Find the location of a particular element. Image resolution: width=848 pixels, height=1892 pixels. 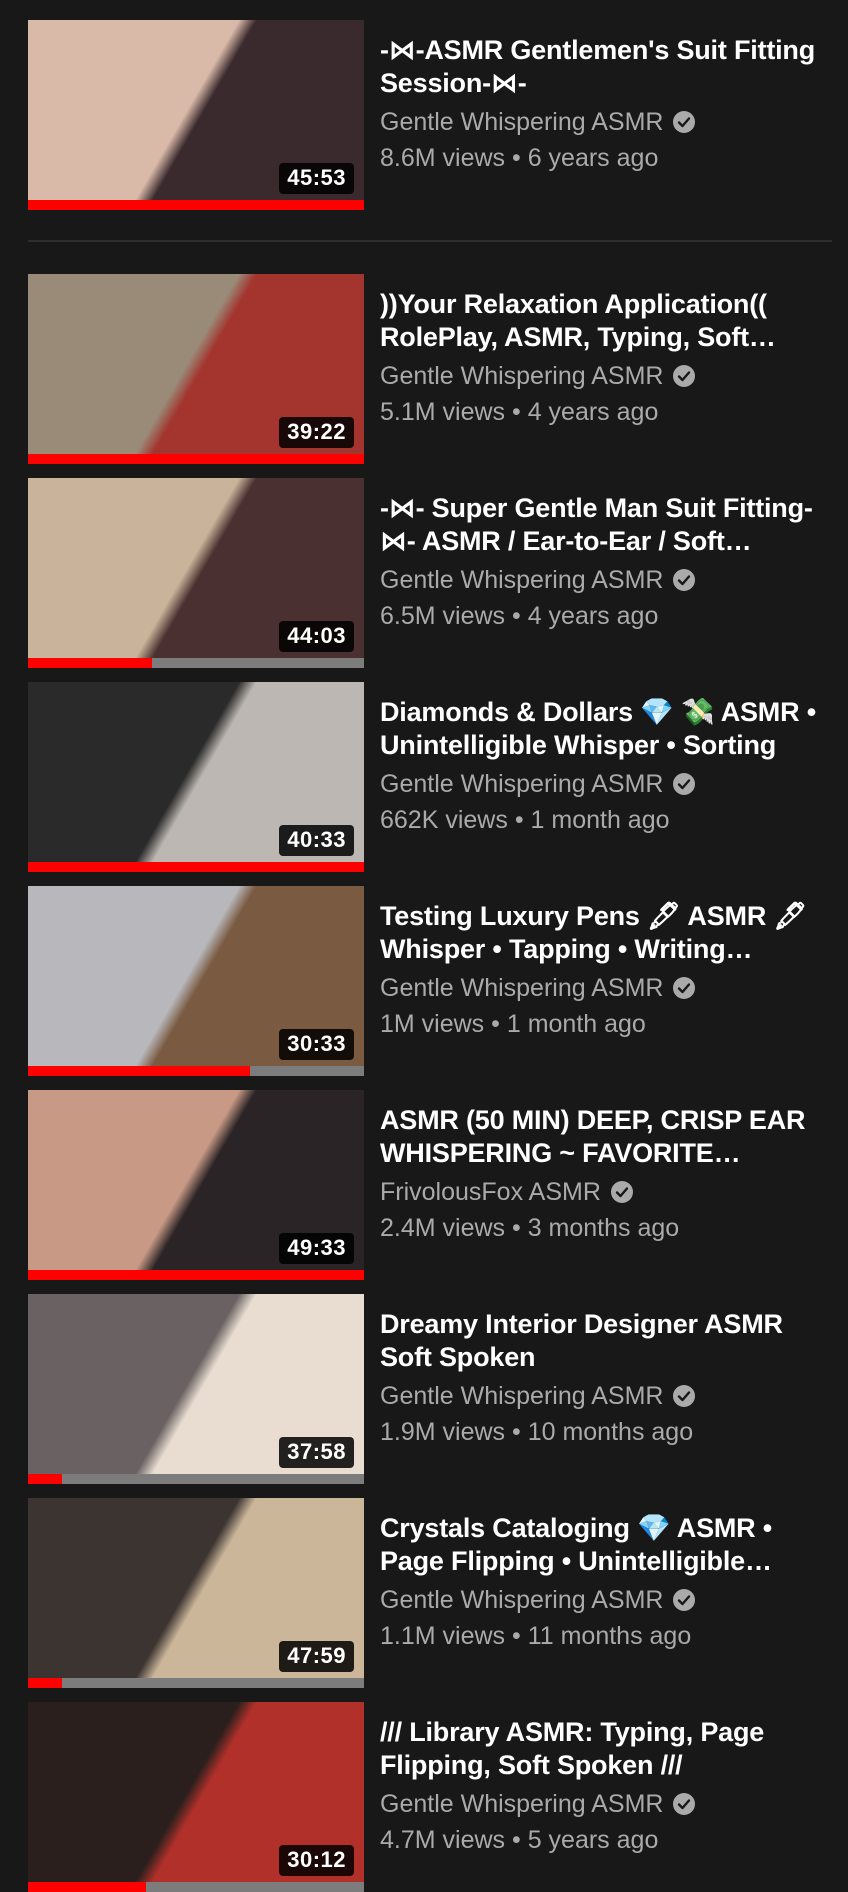

video-stats: 1M views • 1 month ago is located at coordinates (600, 1024).